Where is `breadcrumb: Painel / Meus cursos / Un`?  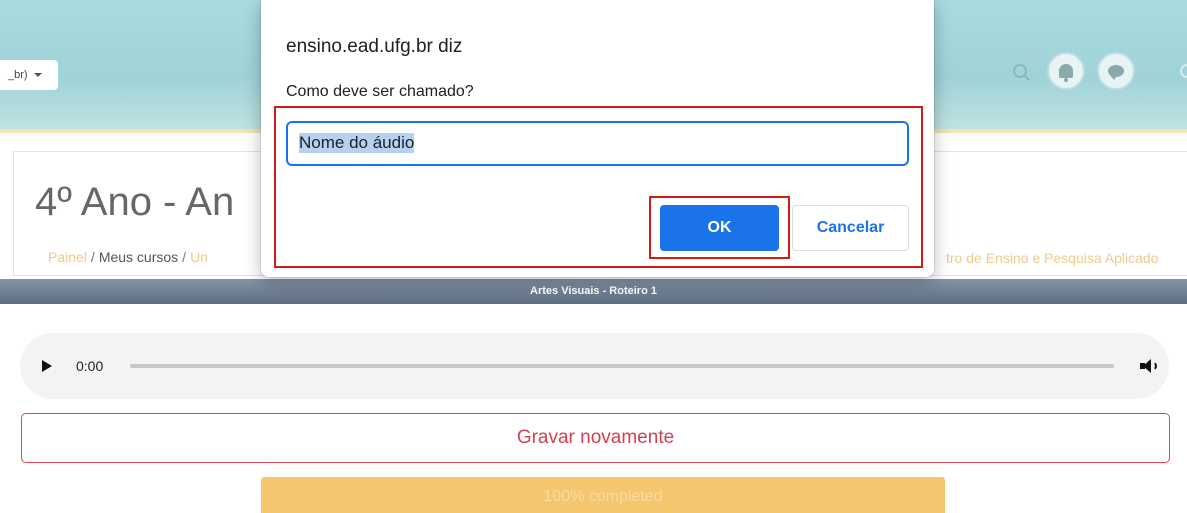 breadcrumb: Painel / Meus cursos / Un is located at coordinates (128, 257).